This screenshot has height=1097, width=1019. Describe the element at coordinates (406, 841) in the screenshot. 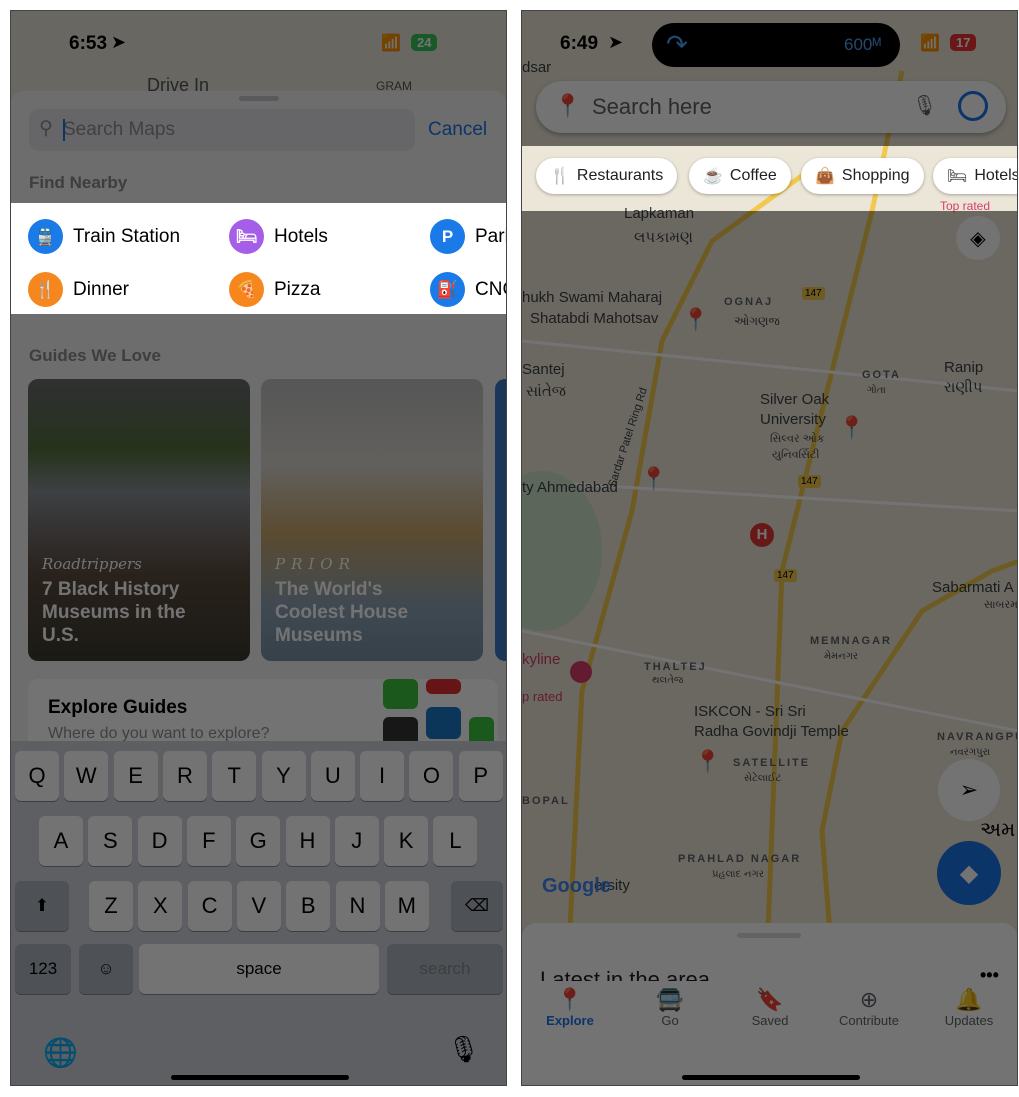

I see `key-k: K` at that location.